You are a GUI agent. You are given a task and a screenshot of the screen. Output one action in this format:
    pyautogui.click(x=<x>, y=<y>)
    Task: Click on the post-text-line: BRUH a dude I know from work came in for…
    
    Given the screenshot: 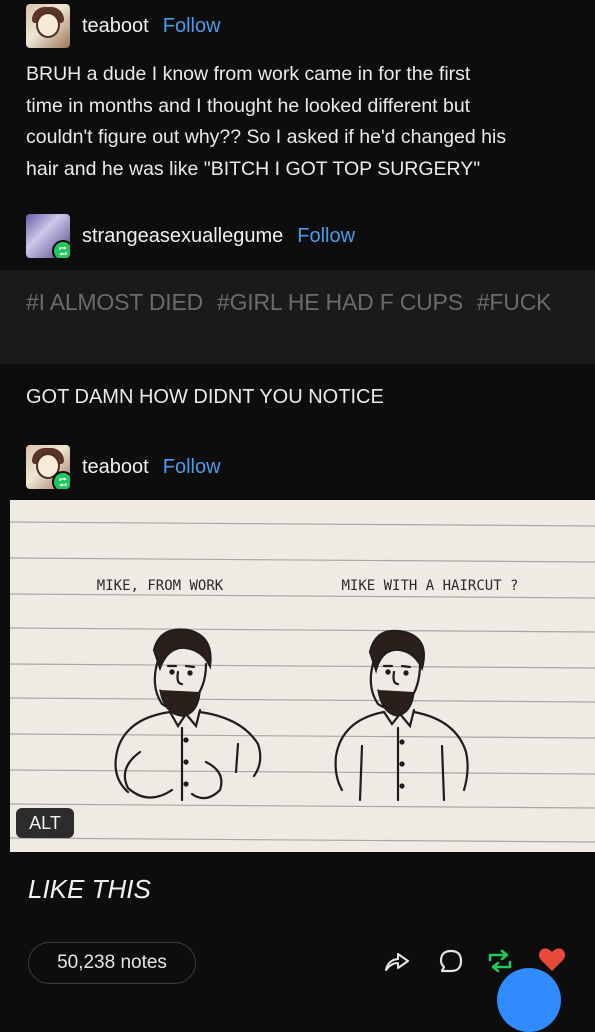 What is the action you would take?
    pyautogui.click(x=248, y=74)
    